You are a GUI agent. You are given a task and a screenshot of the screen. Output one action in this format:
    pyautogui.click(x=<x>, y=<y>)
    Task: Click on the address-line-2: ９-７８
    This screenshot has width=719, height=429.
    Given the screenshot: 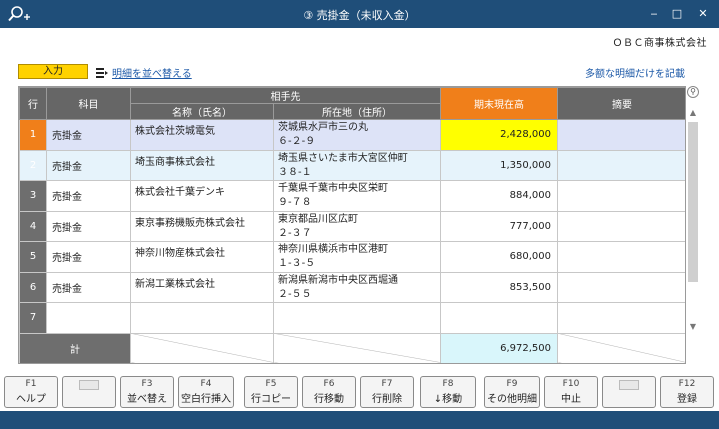 What is the action you would take?
    pyautogui.click(x=295, y=202)
    